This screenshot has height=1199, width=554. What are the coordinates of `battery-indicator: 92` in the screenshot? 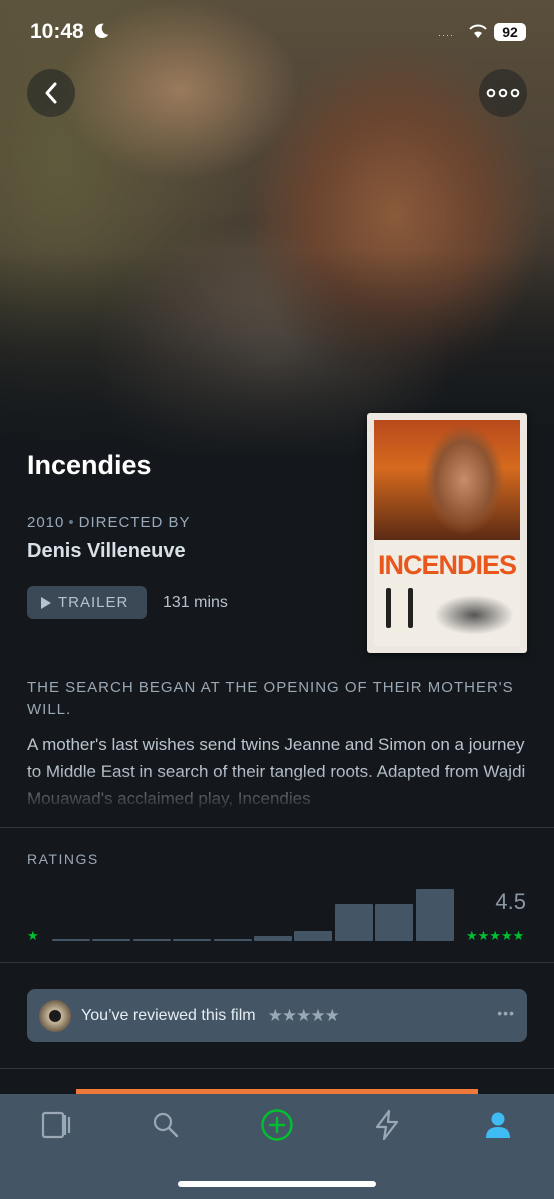 It's located at (510, 32).